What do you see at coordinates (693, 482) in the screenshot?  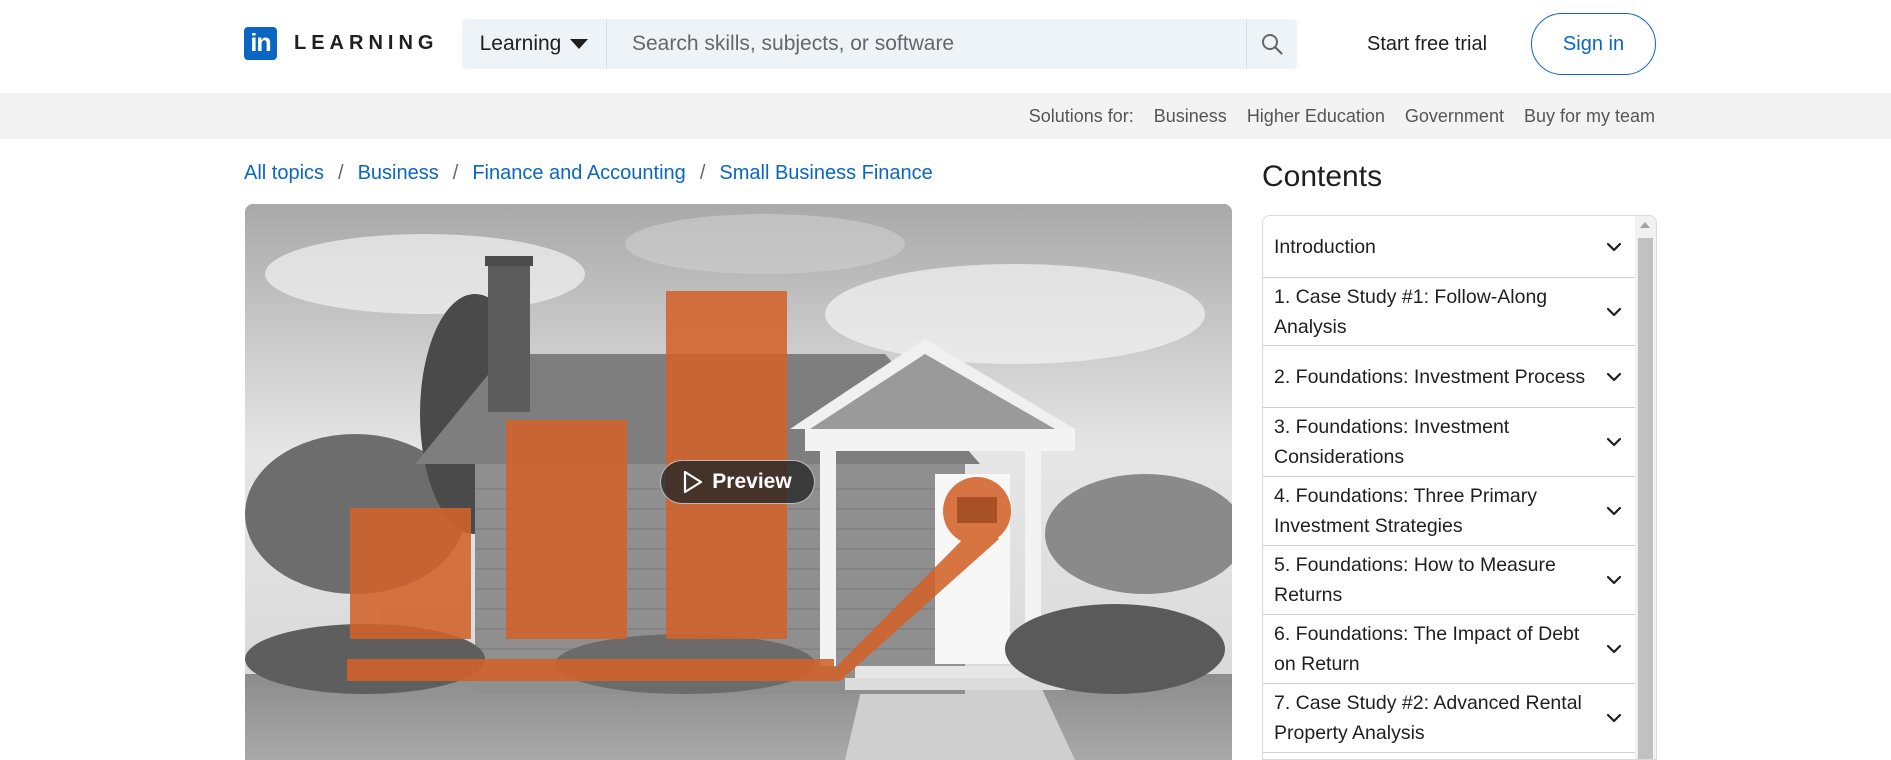 I see `play-icon` at bounding box center [693, 482].